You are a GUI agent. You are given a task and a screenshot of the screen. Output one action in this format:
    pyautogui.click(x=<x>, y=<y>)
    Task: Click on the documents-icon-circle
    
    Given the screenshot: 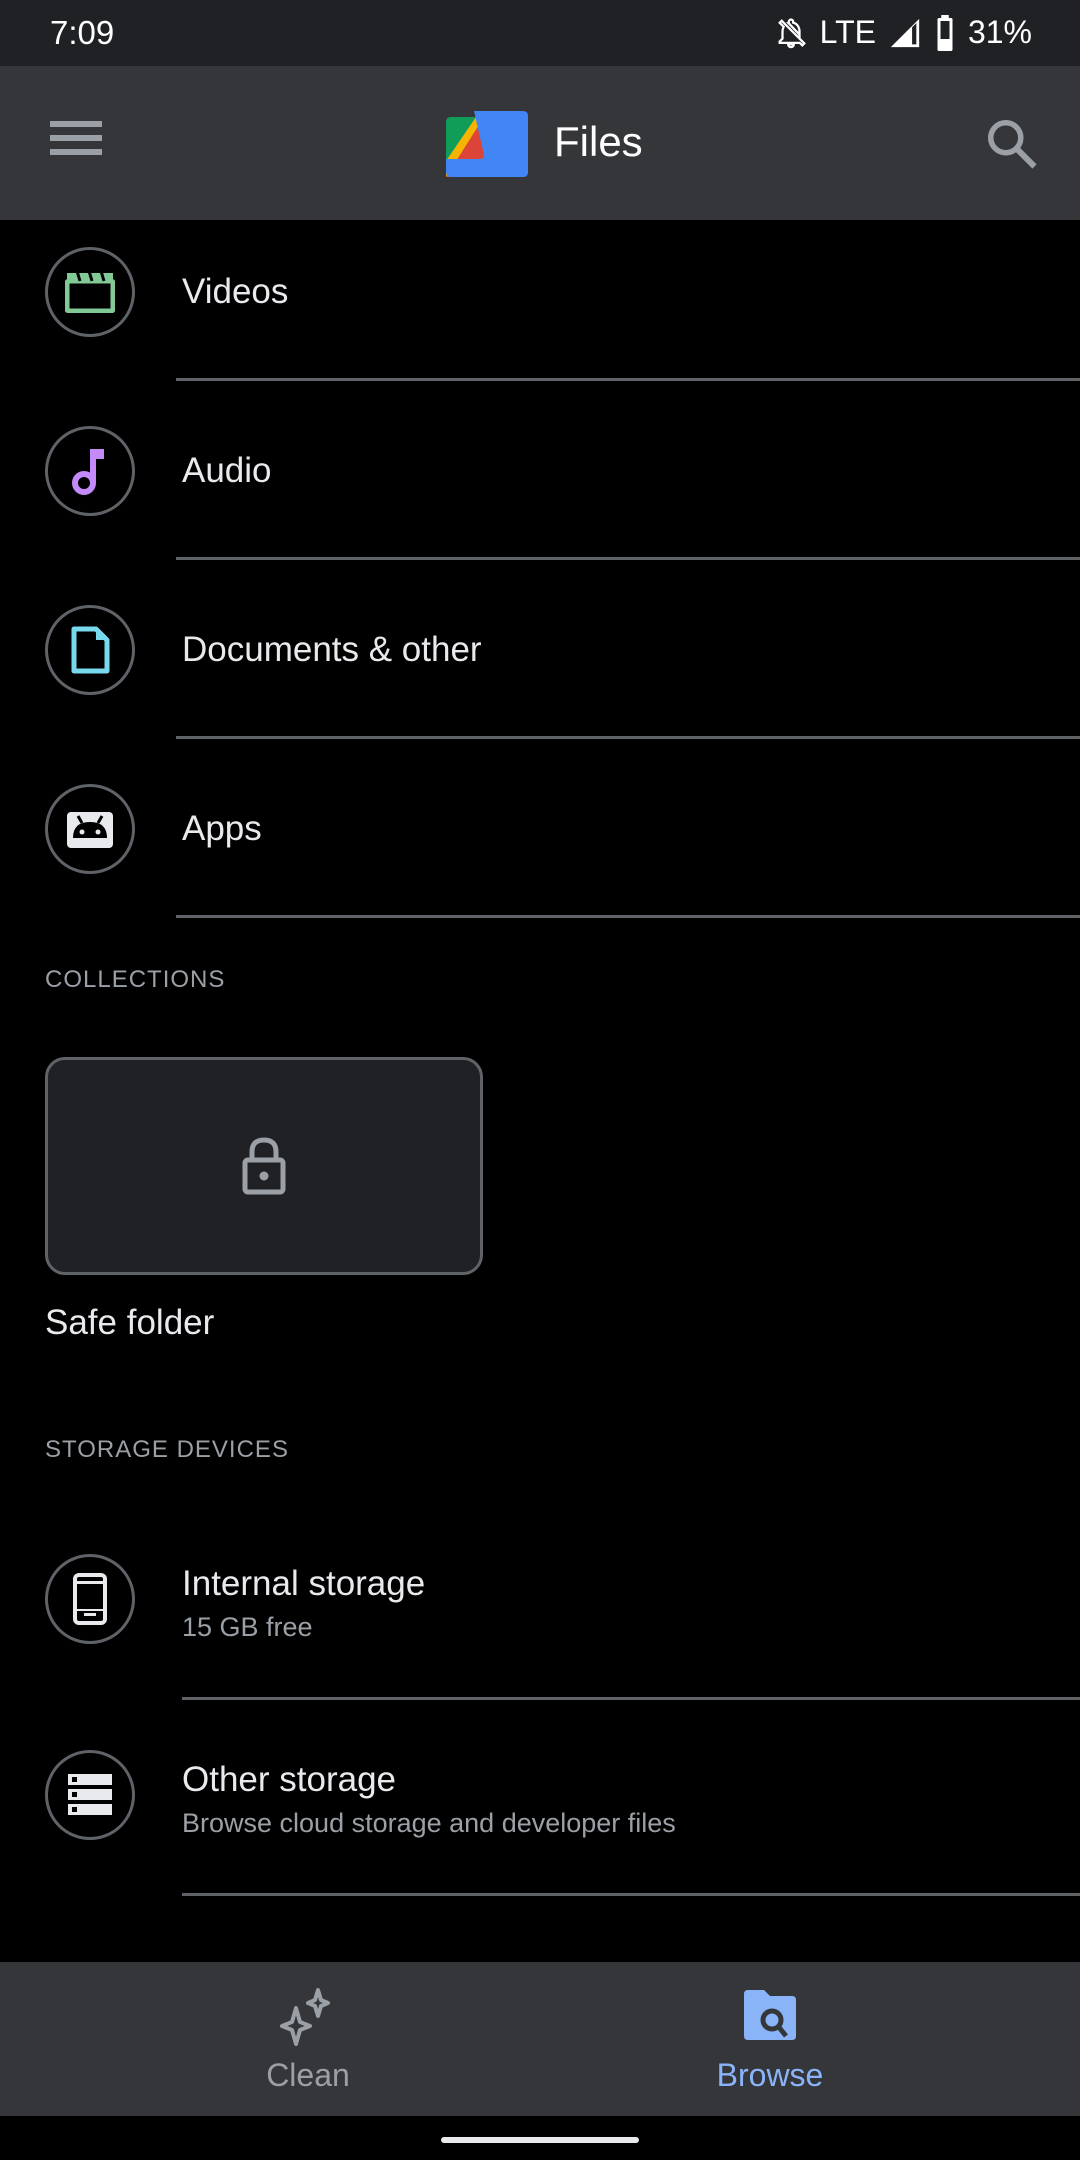 What is the action you would take?
    pyautogui.click(x=90, y=650)
    